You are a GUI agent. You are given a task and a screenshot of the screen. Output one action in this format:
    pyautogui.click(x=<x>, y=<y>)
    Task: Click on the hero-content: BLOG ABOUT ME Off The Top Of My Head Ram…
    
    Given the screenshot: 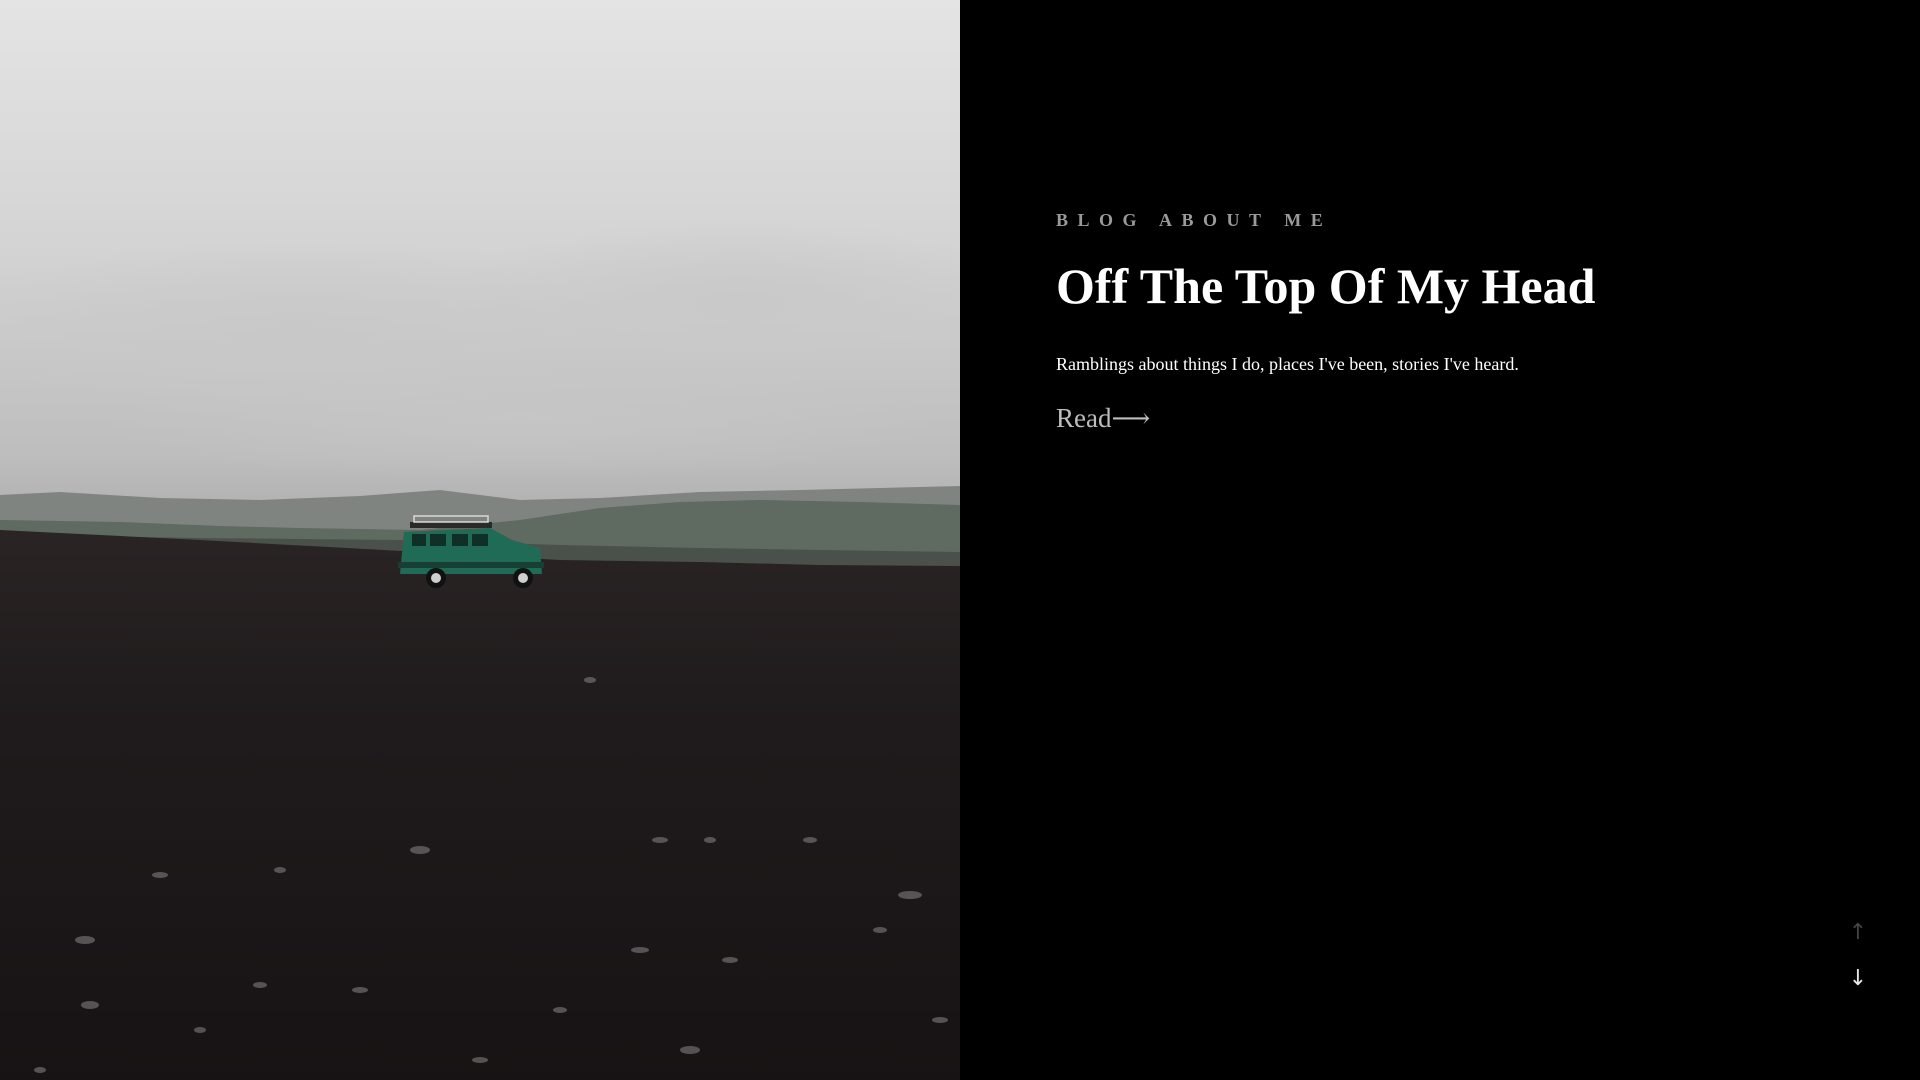 What is the action you would take?
    pyautogui.click(x=1436, y=322)
    